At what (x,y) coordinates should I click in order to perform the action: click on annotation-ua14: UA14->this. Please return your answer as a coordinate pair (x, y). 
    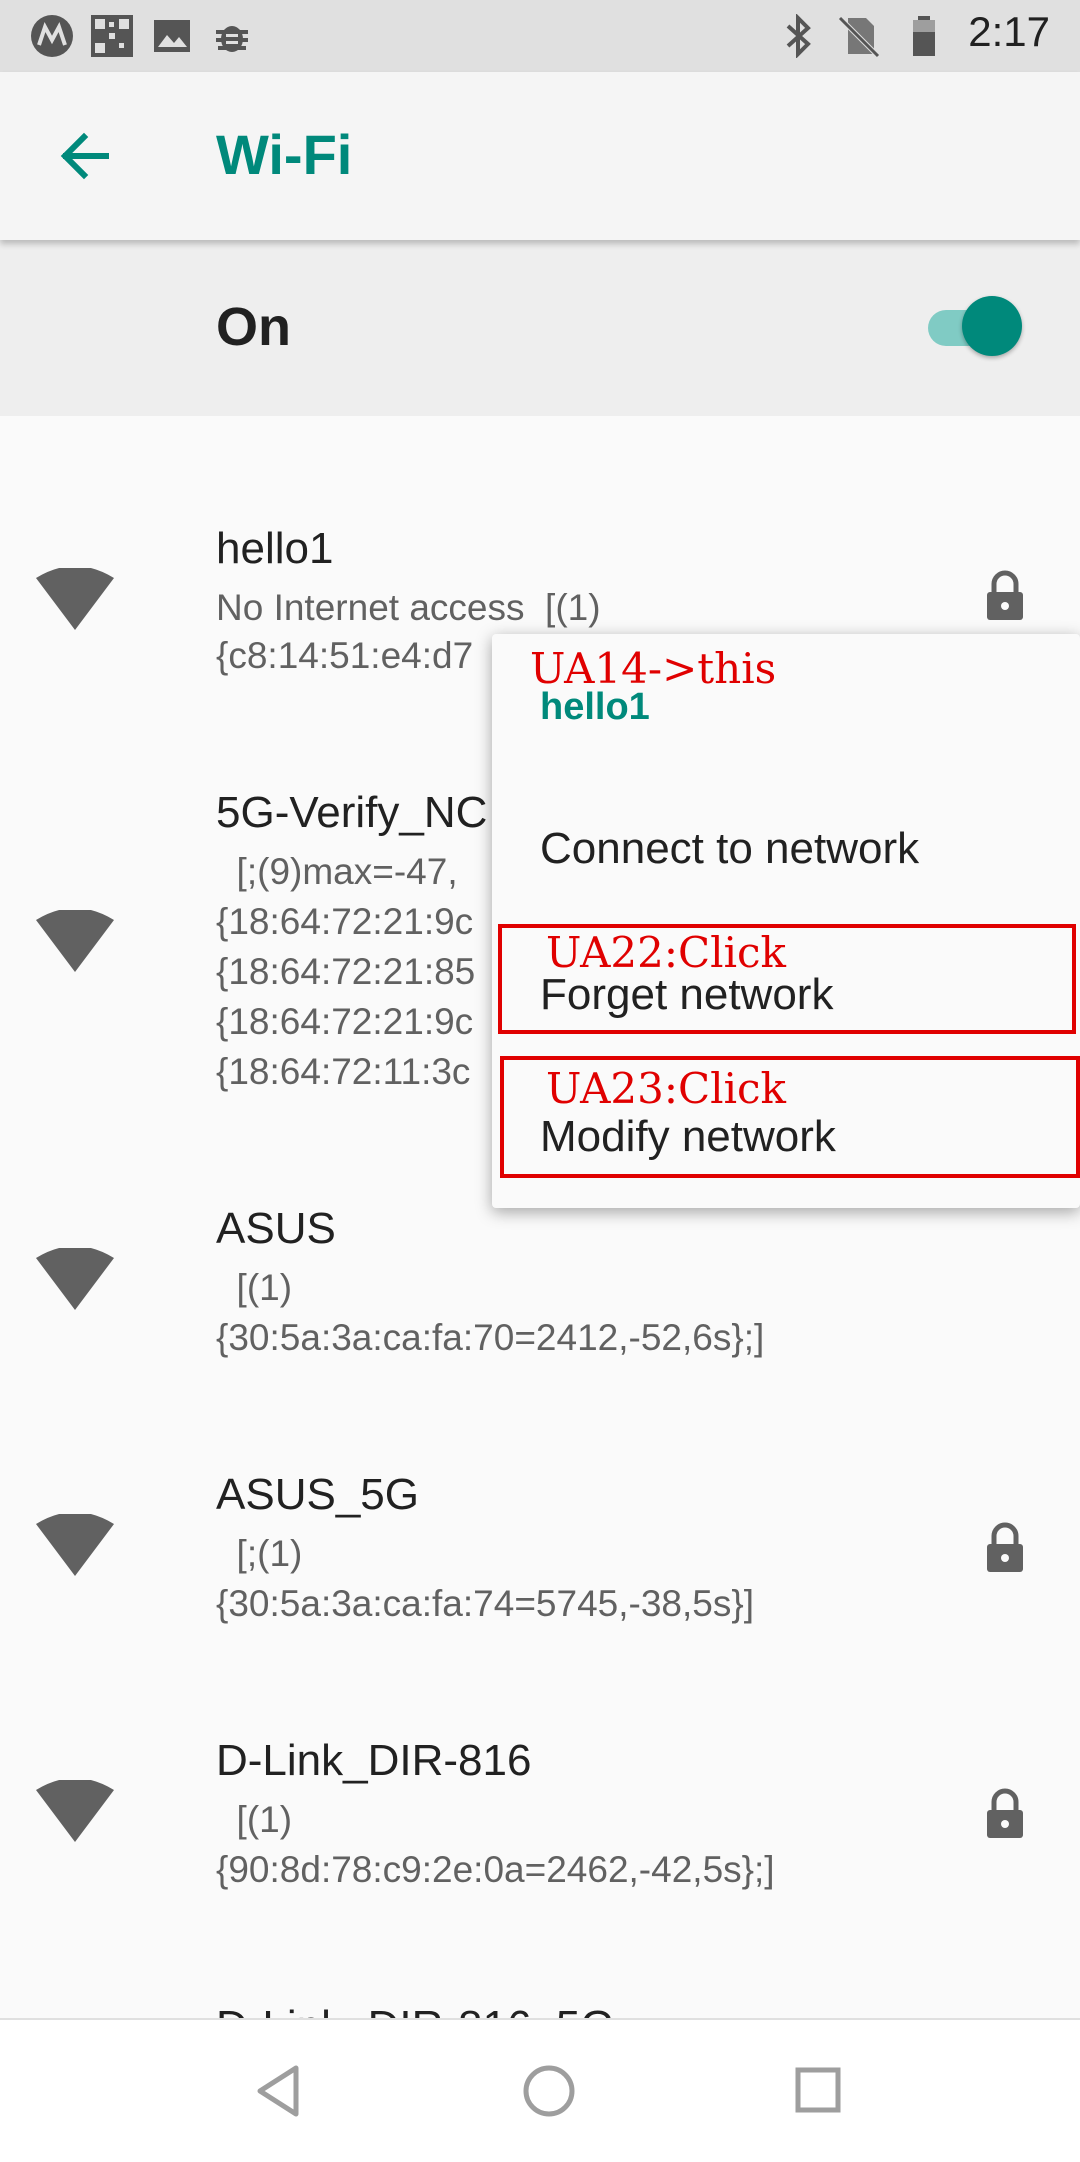
    Looking at the image, I should click on (653, 668).